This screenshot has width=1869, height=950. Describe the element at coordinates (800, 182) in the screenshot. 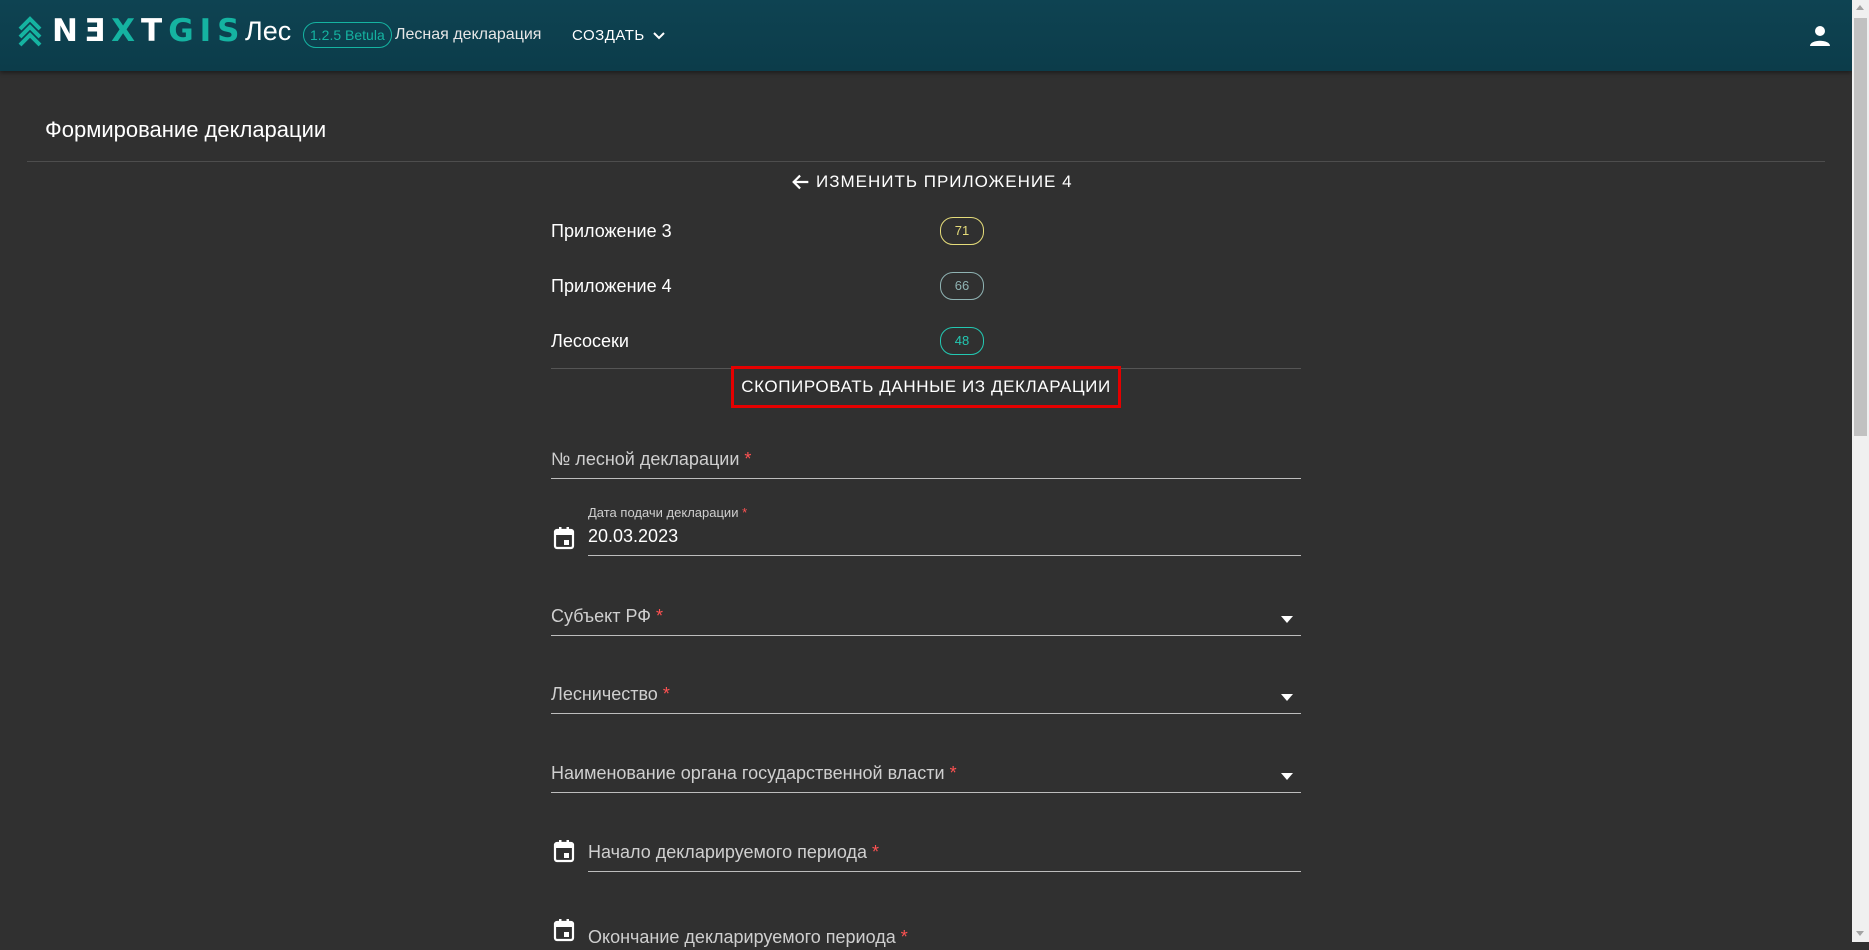

I see `arrow-left-icon` at that location.